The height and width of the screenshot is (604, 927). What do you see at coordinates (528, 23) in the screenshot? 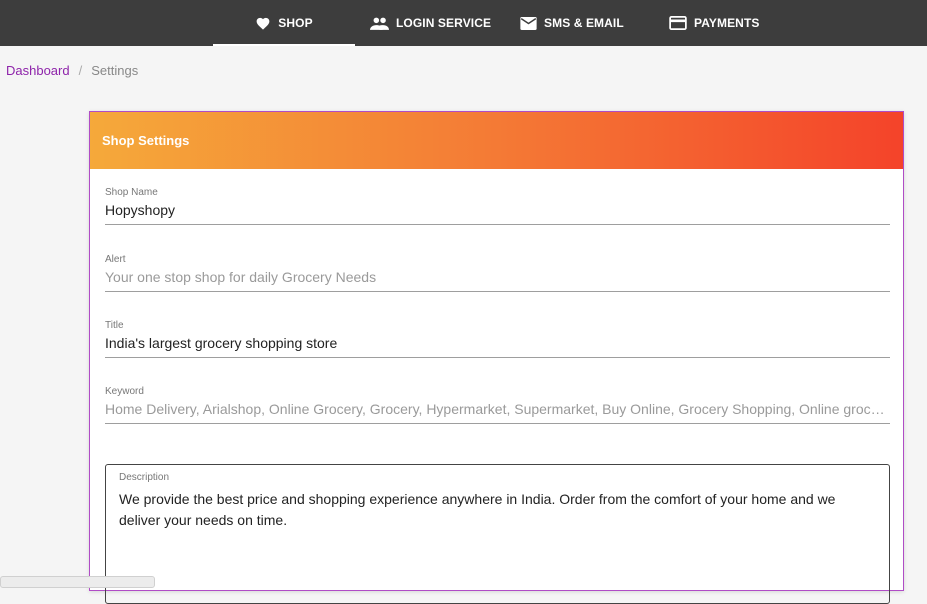
I see `mail-icon` at bounding box center [528, 23].